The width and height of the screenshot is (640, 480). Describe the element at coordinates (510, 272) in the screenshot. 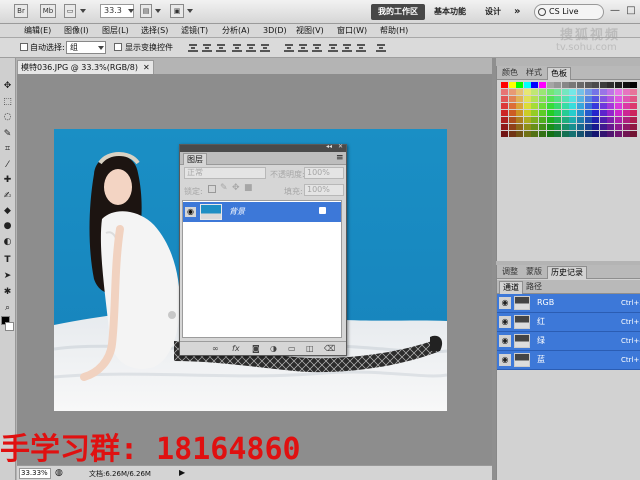

I see `tab-adjustments: 调整` at that location.